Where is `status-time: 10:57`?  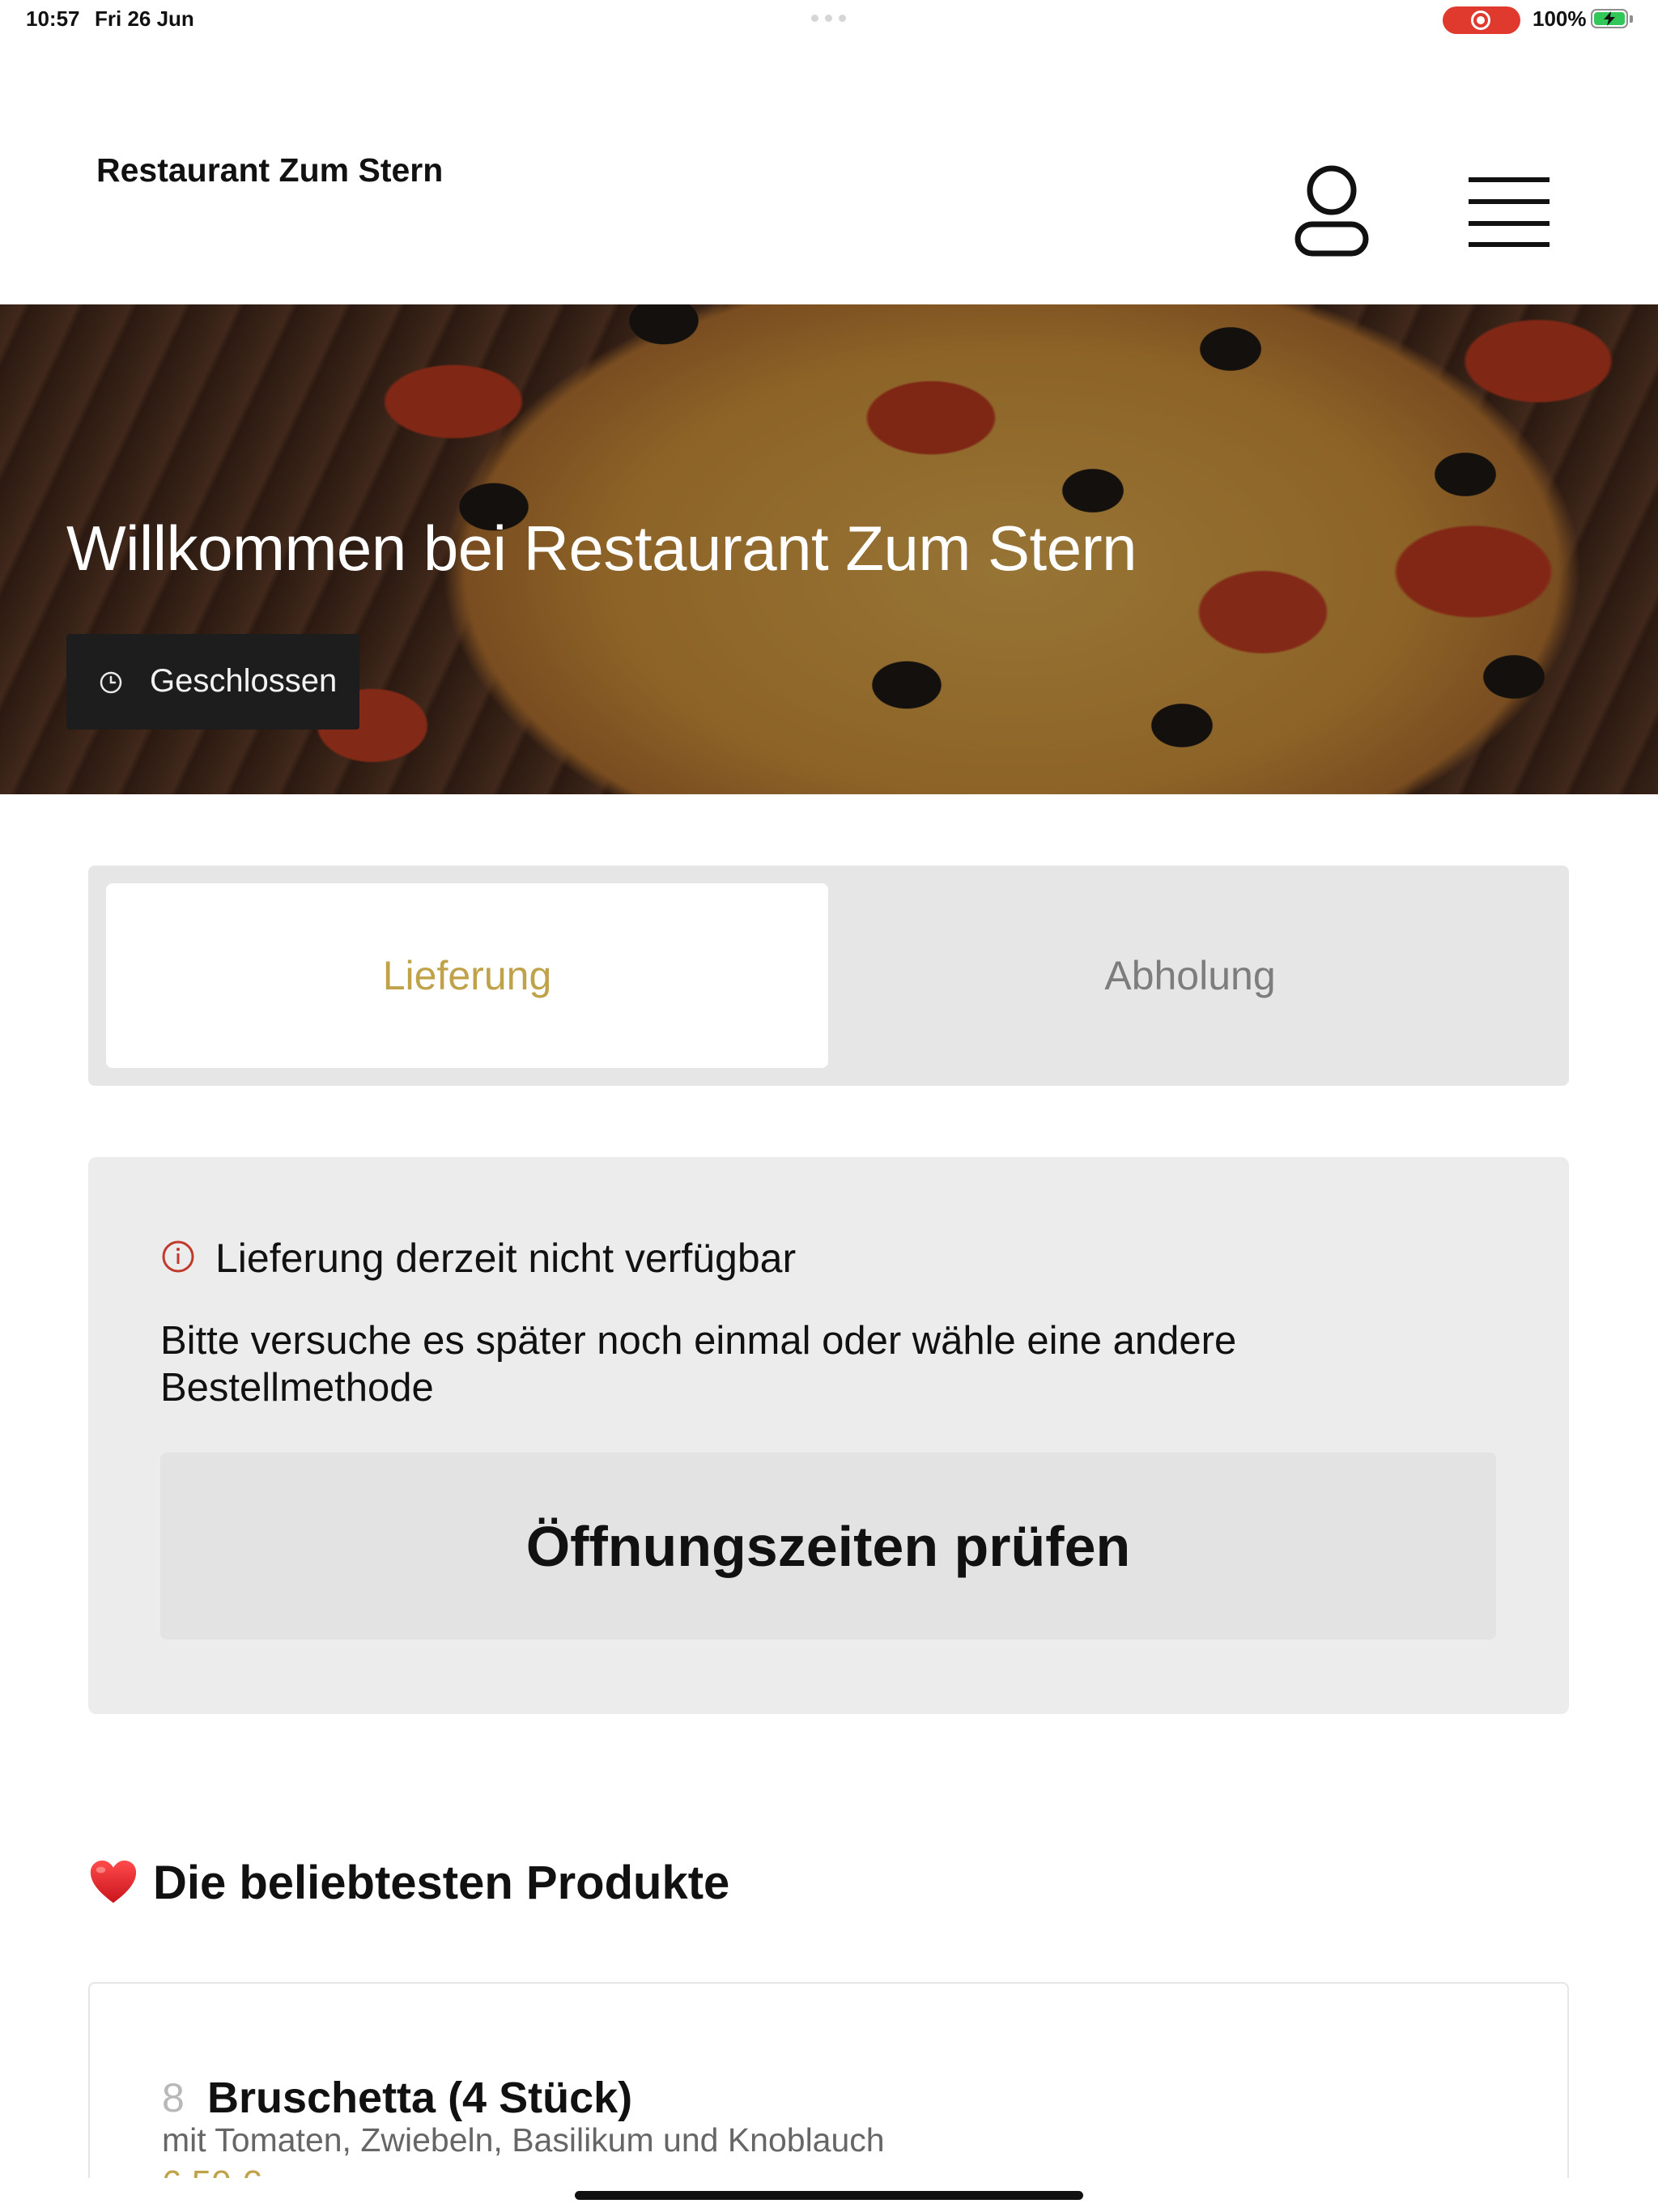
status-time: 10:57 is located at coordinates (53, 19).